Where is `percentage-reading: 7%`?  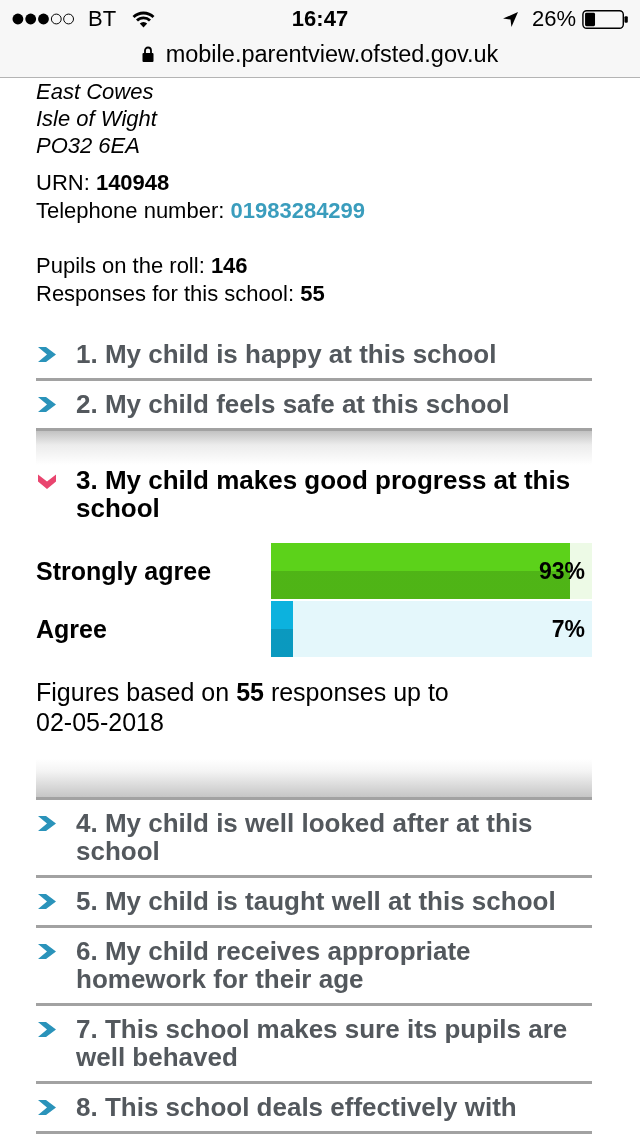
percentage-reading: 7% is located at coordinates (568, 629).